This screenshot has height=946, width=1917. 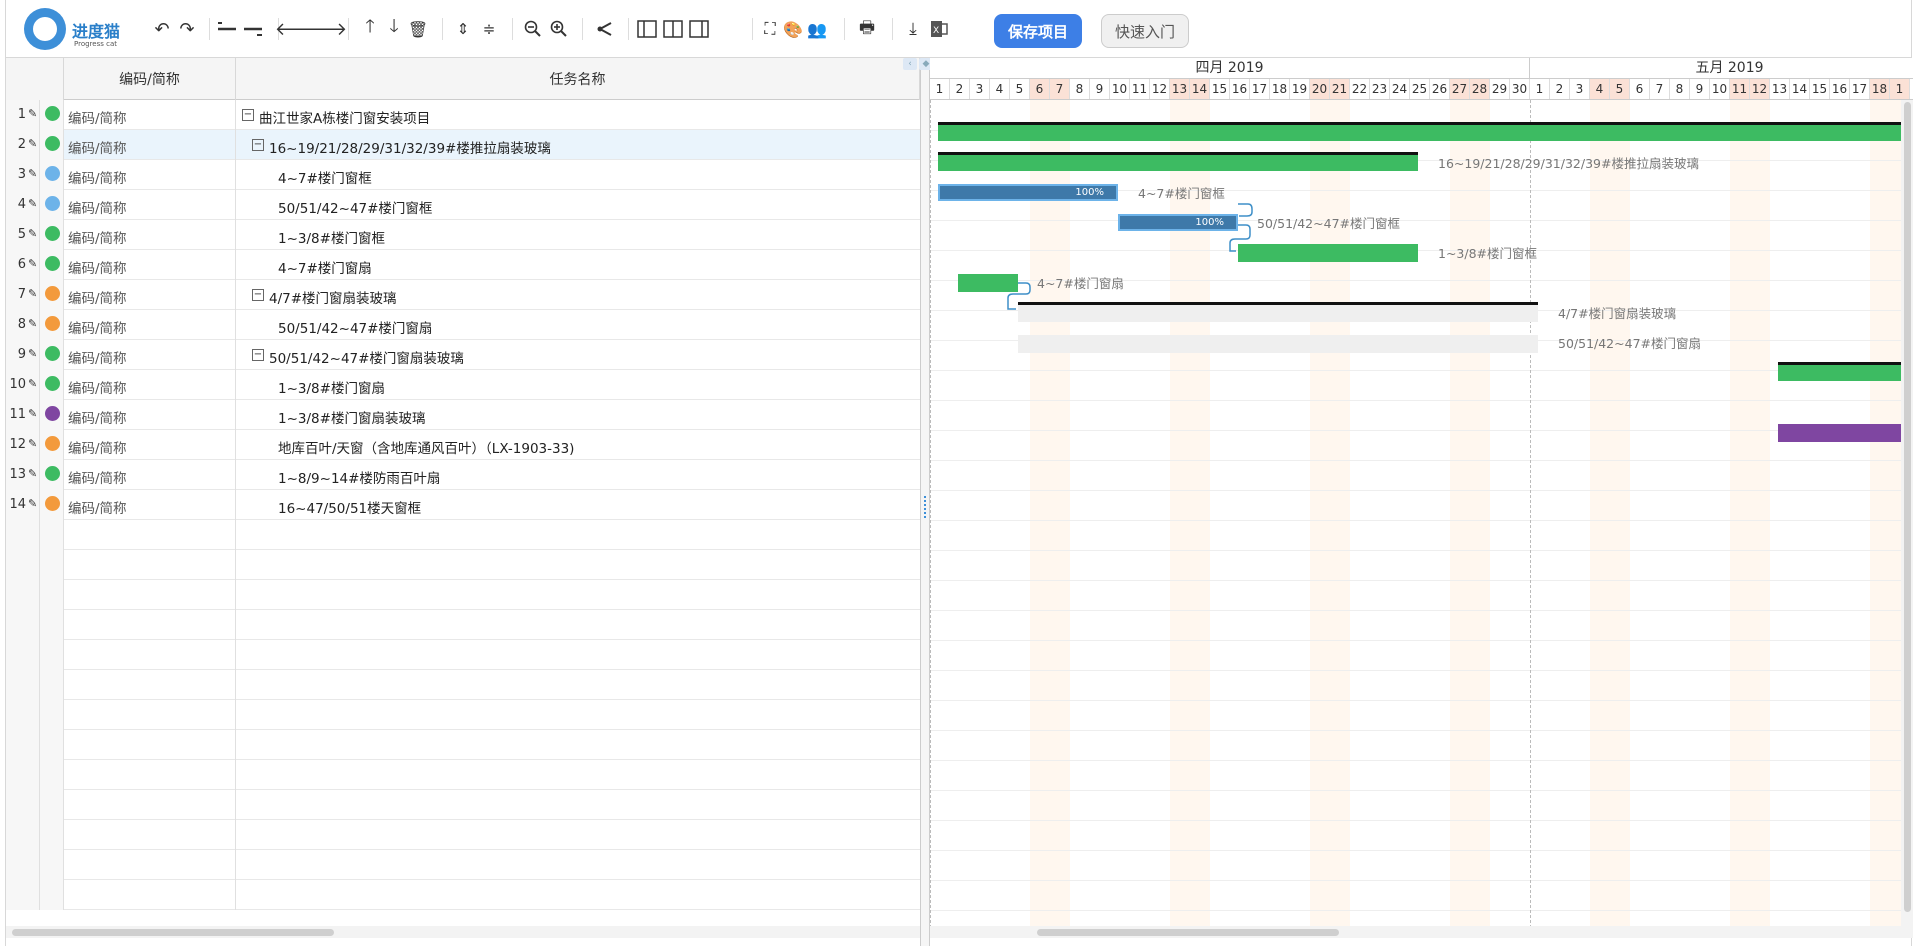 What do you see at coordinates (463, 205) in the screenshot?
I see `table-row: 4 ✎ 编码/简称 50/51/42~47#楼门窗框` at bounding box center [463, 205].